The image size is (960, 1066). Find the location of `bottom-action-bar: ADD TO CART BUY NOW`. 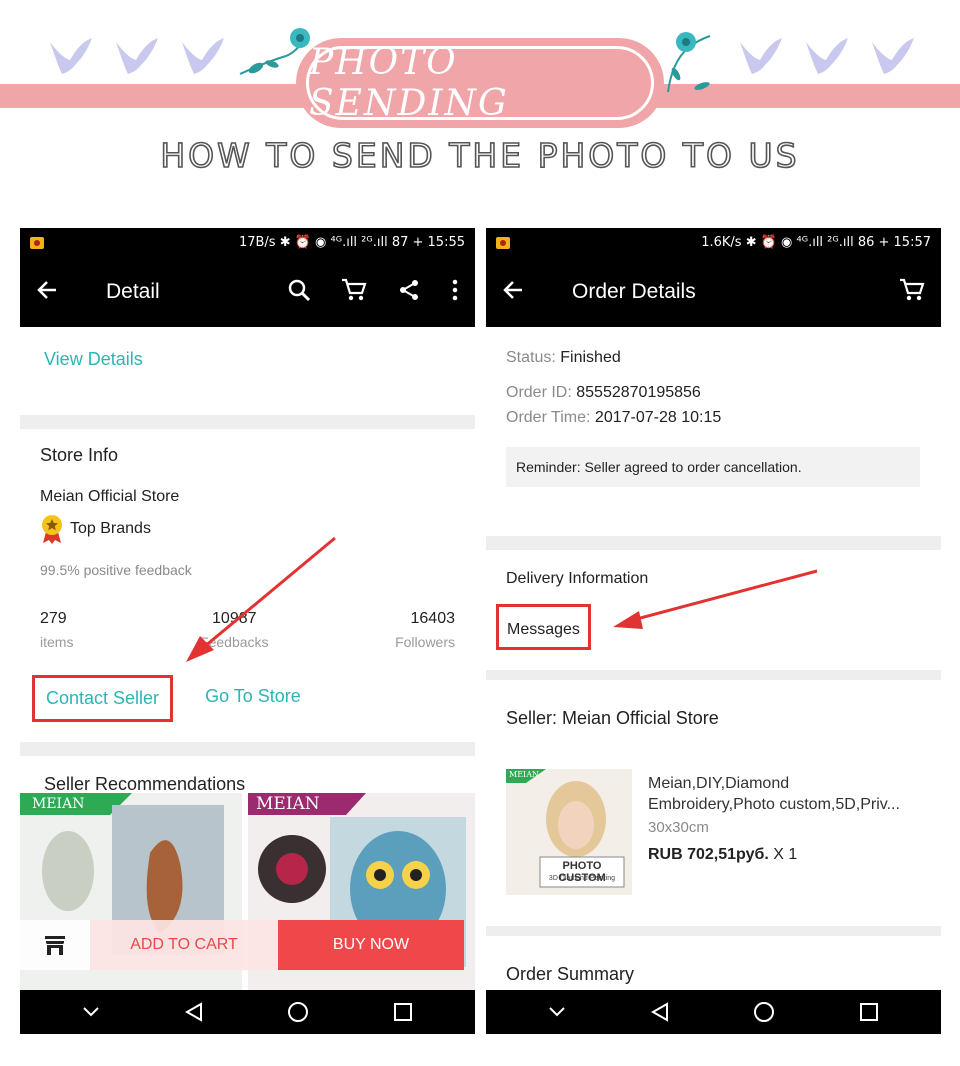

bottom-action-bar: ADD TO CART BUY NOW is located at coordinates (247, 945).